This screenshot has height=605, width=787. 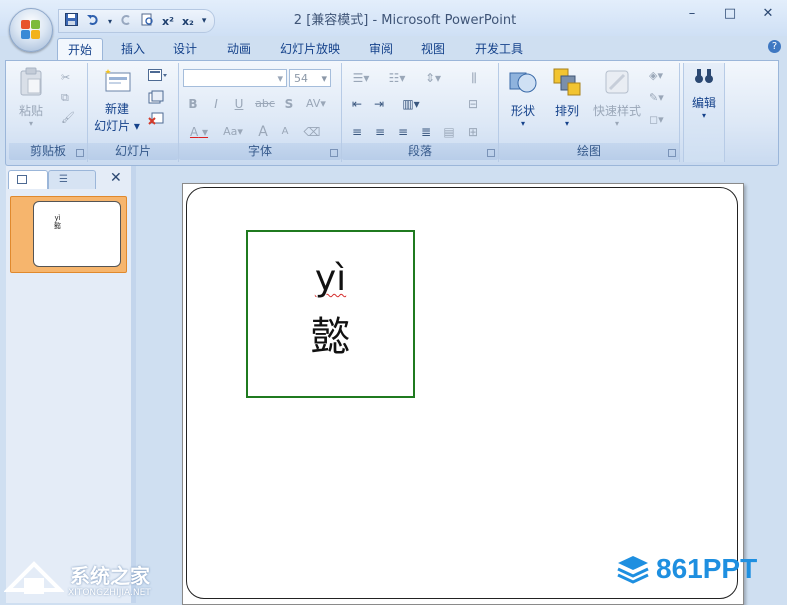 What do you see at coordinates (499, 49) in the screenshot?
I see `tab-developer: 开发工具` at bounding box center [499, 49].